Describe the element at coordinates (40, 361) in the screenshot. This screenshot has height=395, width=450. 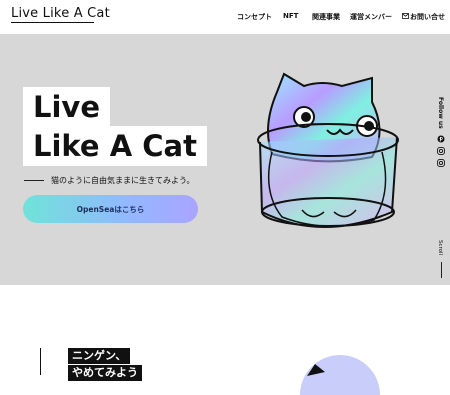
I see `section2-rule` at that location.